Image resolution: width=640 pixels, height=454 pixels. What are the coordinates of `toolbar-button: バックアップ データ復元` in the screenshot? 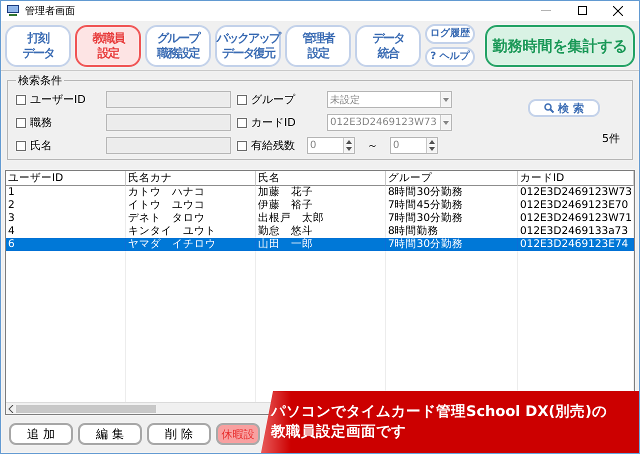 It's located at (248, 45).